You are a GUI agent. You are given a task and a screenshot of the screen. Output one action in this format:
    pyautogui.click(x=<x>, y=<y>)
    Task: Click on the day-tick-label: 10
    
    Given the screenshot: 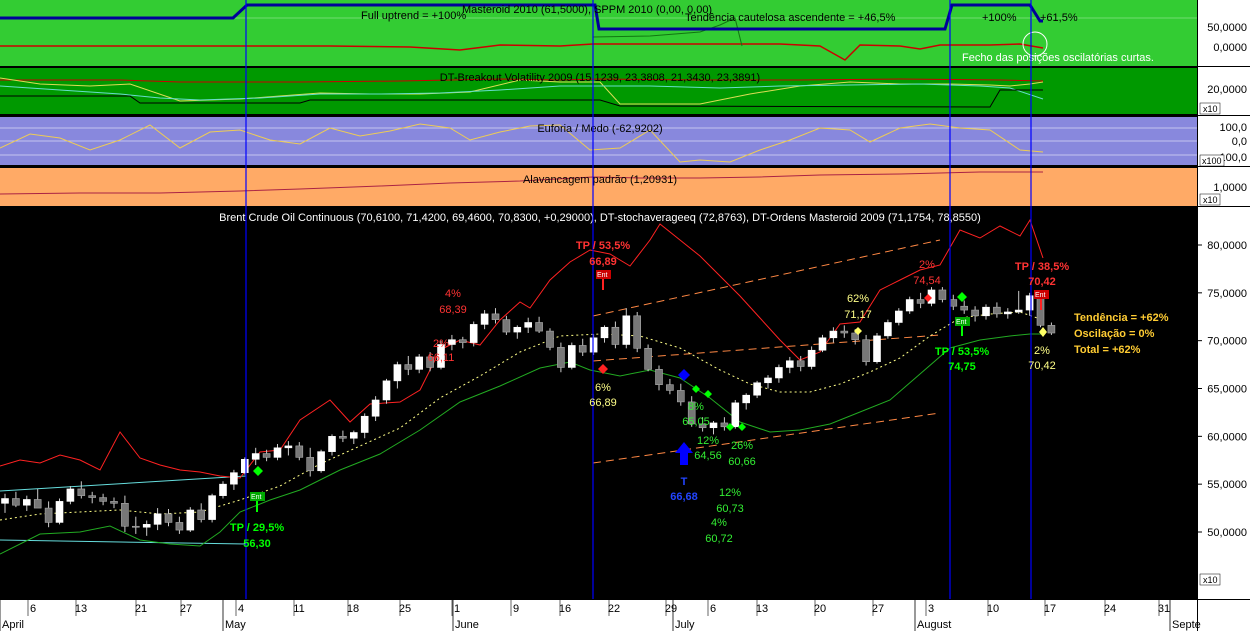 What is the action you would take?
    pyautogui.click(x=993, y=609)
    